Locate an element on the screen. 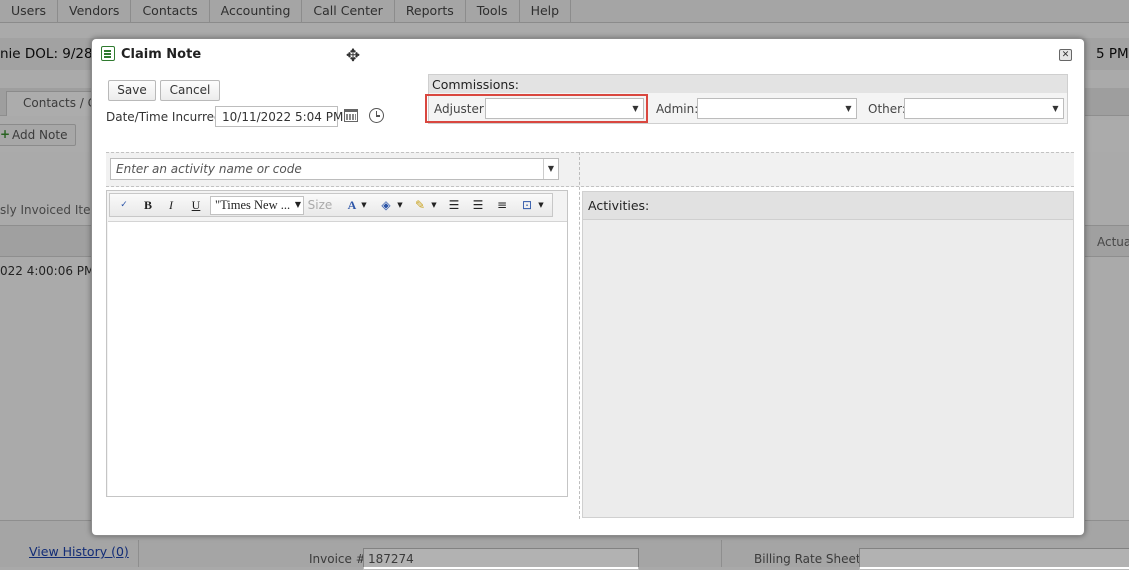 The height and width of the screenshot is (570, 1129). close-icon: ✕ is located at coordinates (1065, 55).